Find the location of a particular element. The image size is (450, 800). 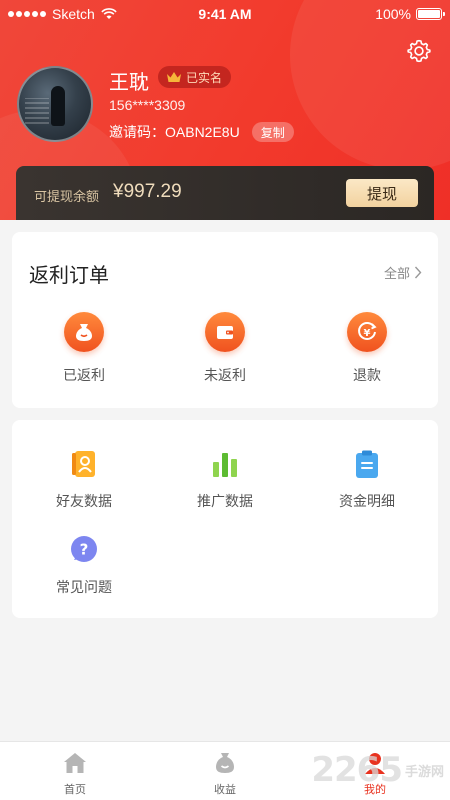

tab-home: 首页 is located at coordinates (75, 771).